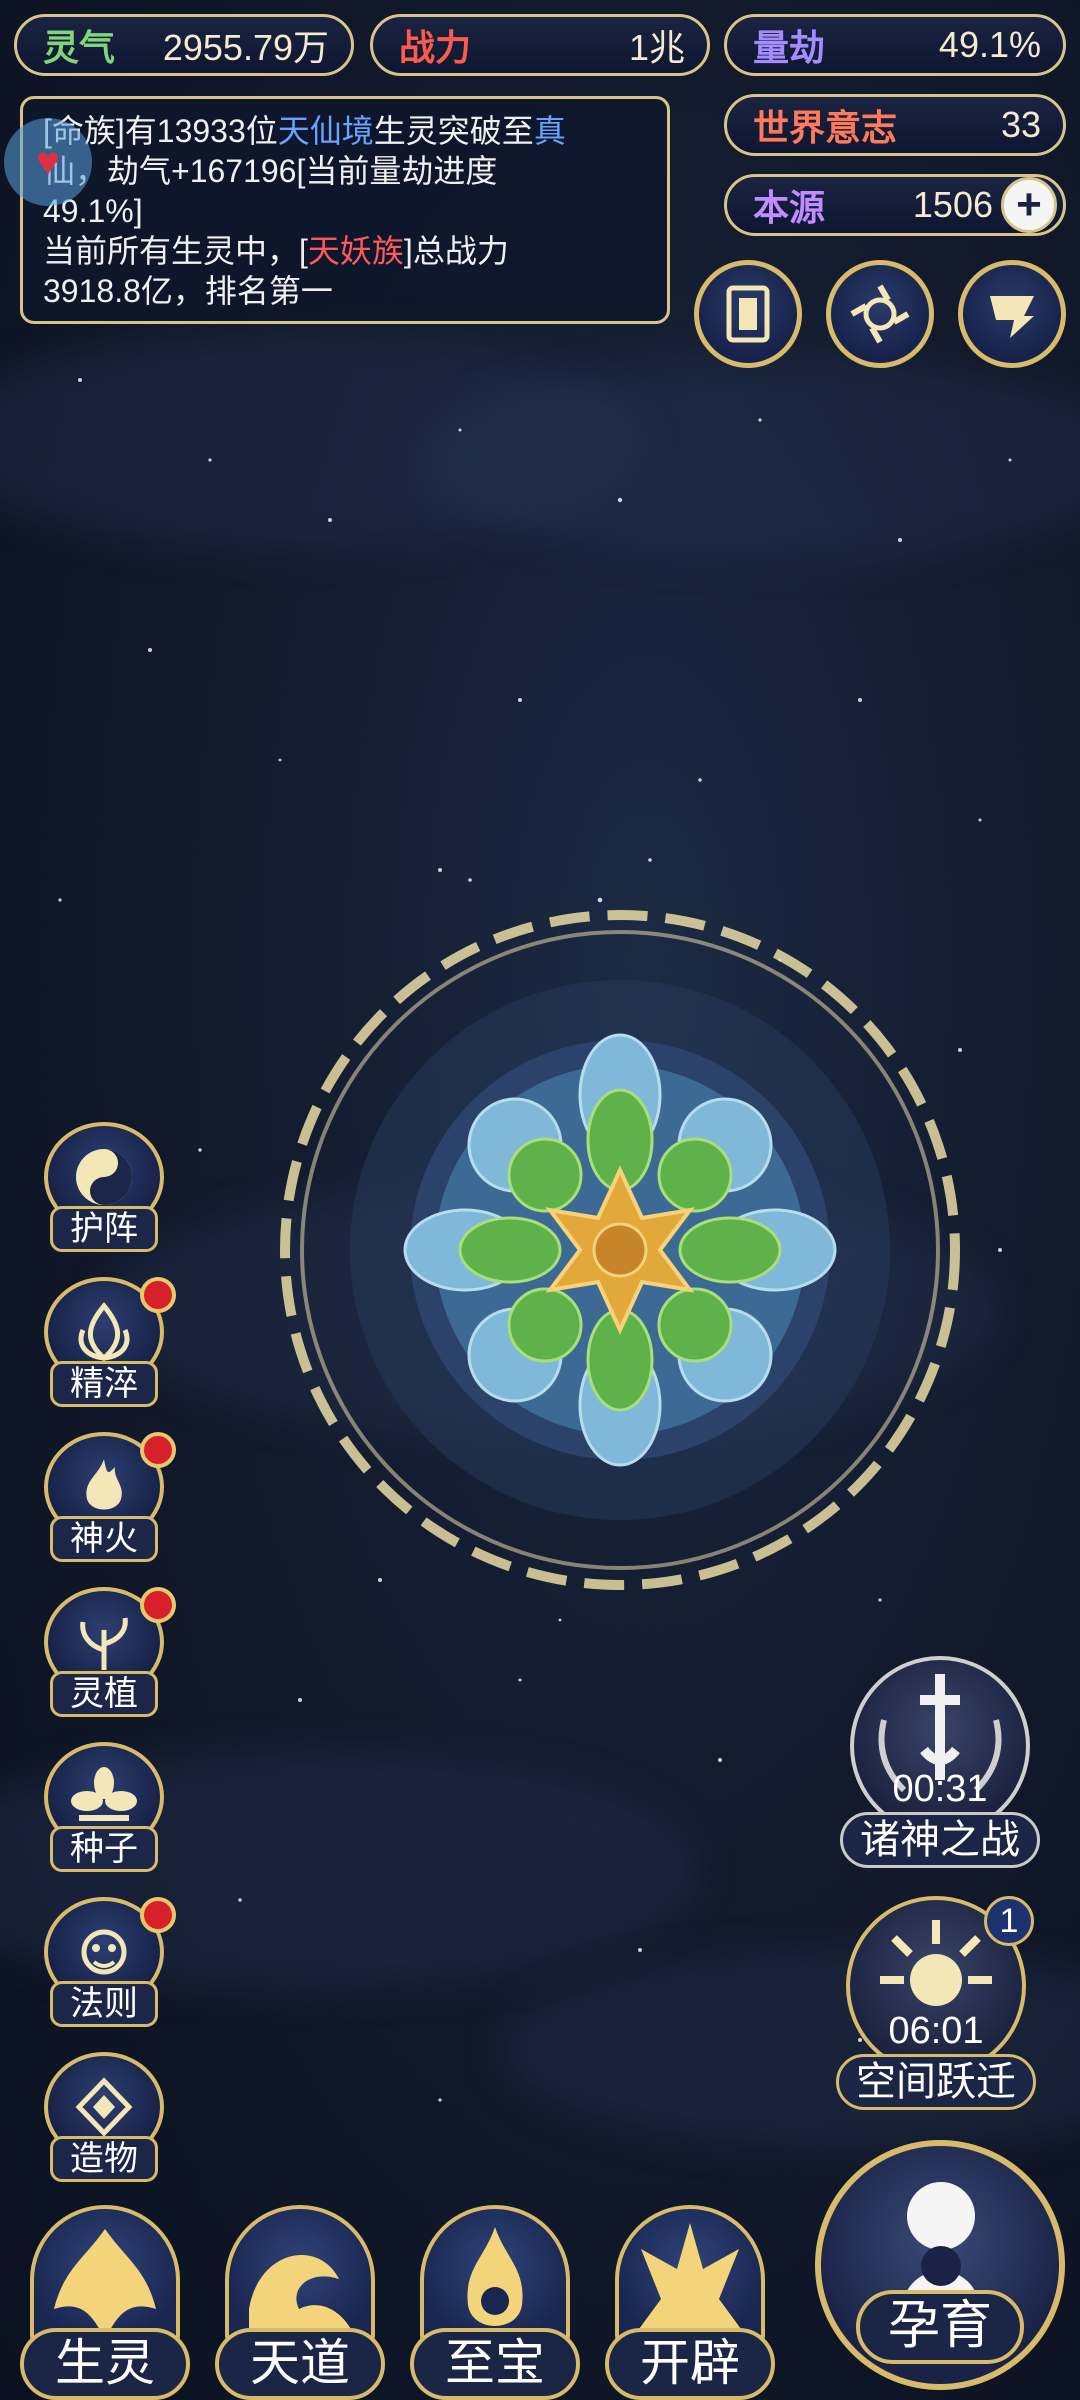  Describe the element at coordinates (108, 1652) in the screenshot. I see `side-button-ling-zhi: 灵植` at that location.